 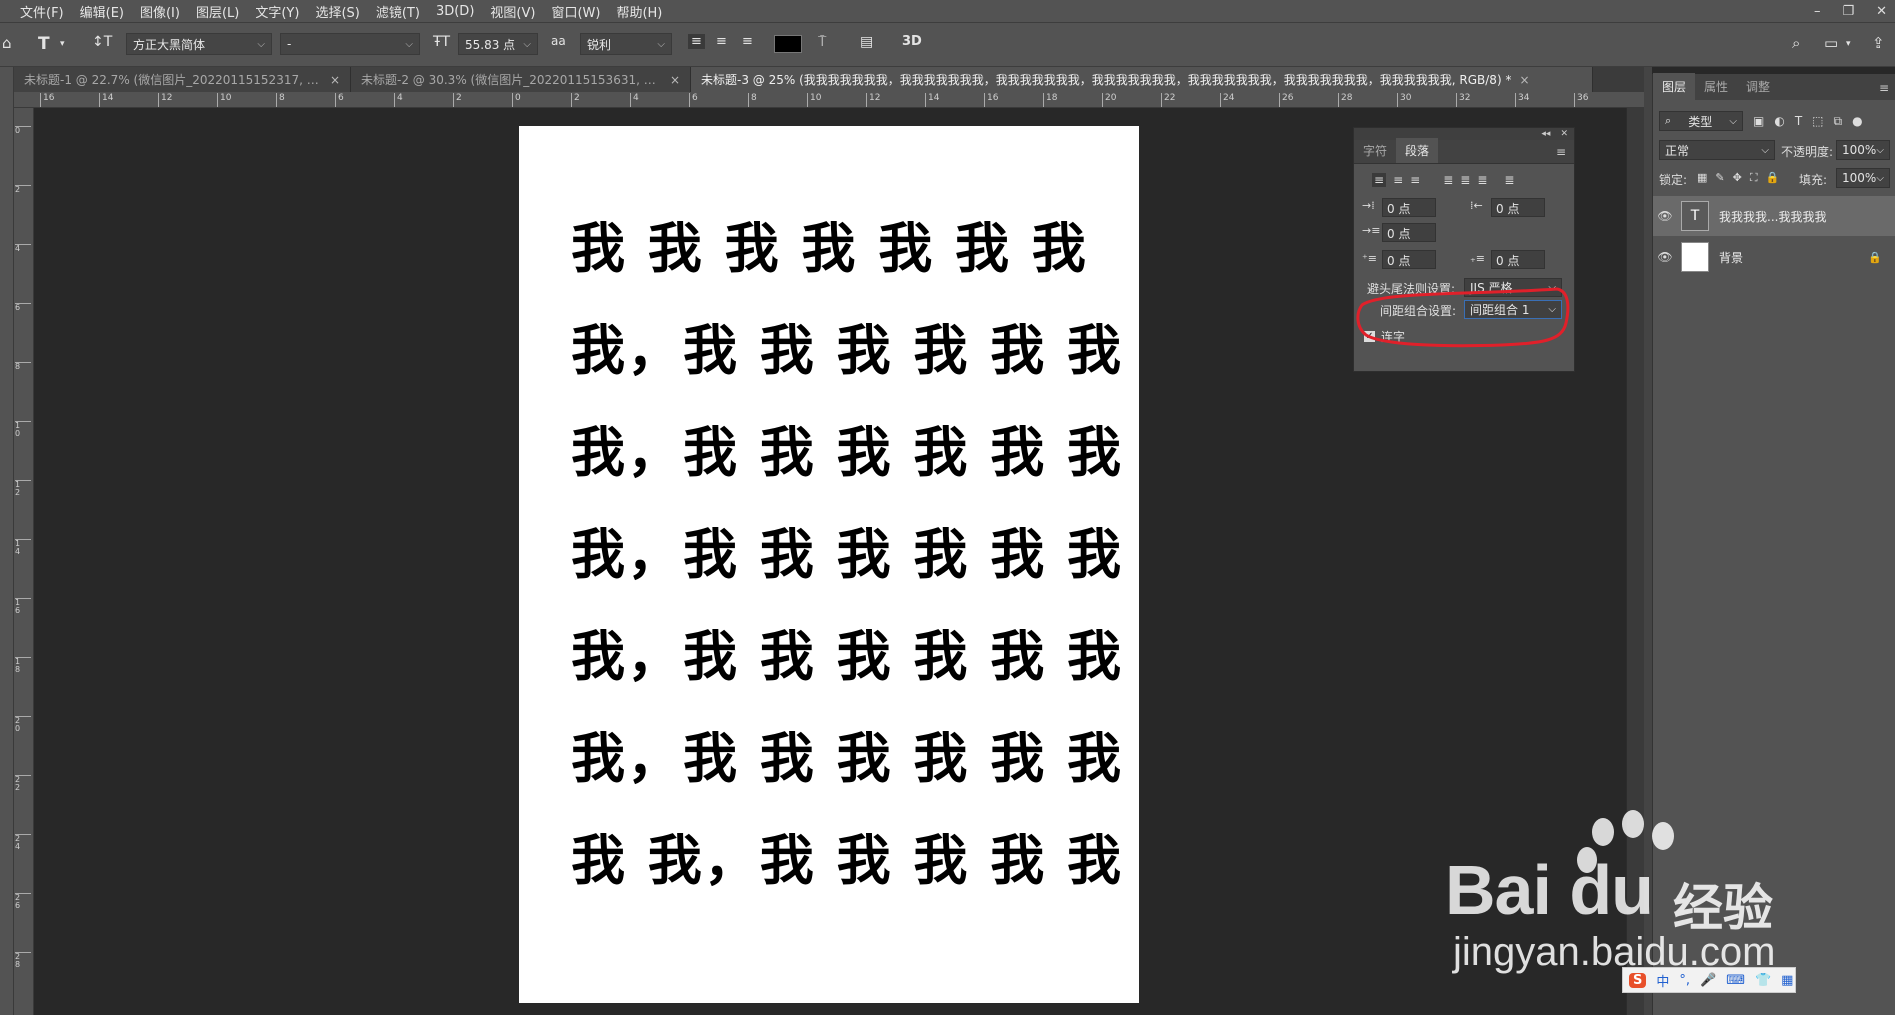 What do you see at coordinates (498, 44) in the screenshot?
I see `font-size-select: 55.83 点 ⌵` at bounding box center [498, 44].